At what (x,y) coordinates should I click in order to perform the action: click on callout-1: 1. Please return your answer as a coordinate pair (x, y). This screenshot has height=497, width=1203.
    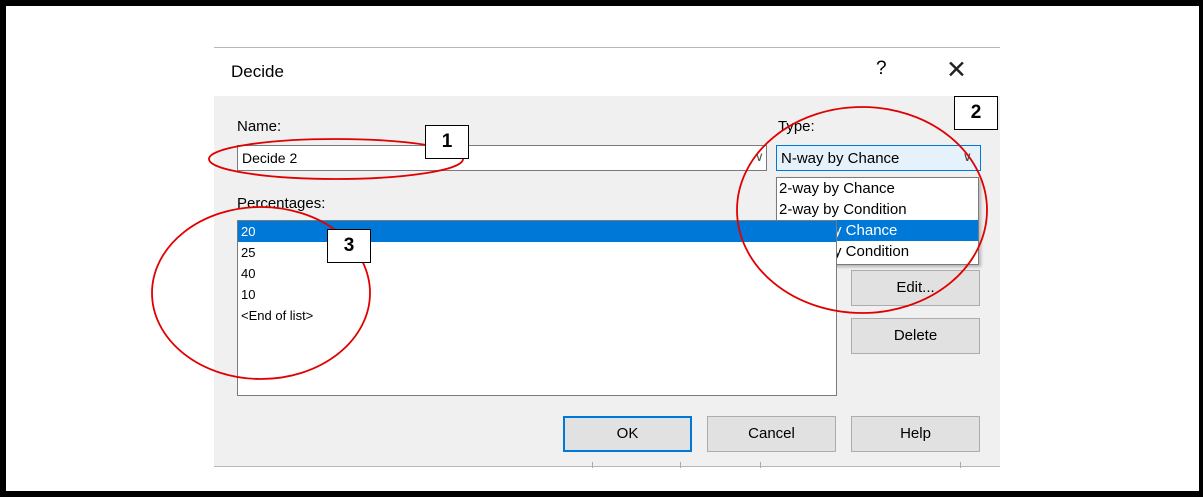
    Looking at the image, I should click on (447, 142).